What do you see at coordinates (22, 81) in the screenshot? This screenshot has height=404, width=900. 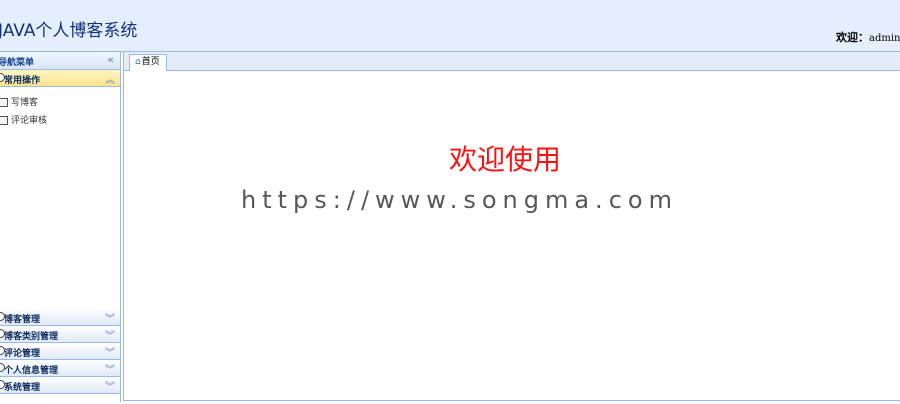 I see `menu-group-label: 常用操作` at bounding box center [22, 81].